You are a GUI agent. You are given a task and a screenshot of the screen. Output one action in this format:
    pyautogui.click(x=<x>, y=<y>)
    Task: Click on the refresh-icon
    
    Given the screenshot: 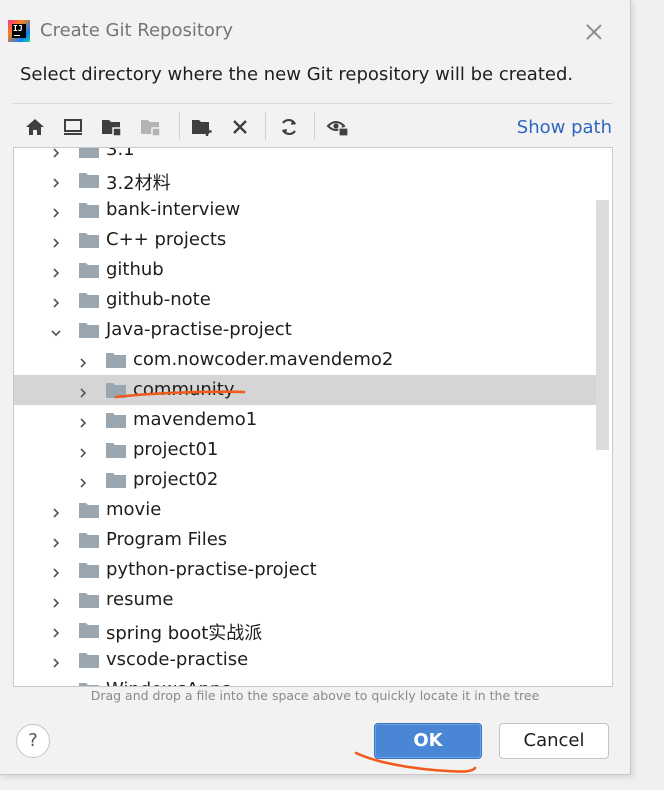 What is the action you would take?
    pyautogui.click(x=289, y=127)
    